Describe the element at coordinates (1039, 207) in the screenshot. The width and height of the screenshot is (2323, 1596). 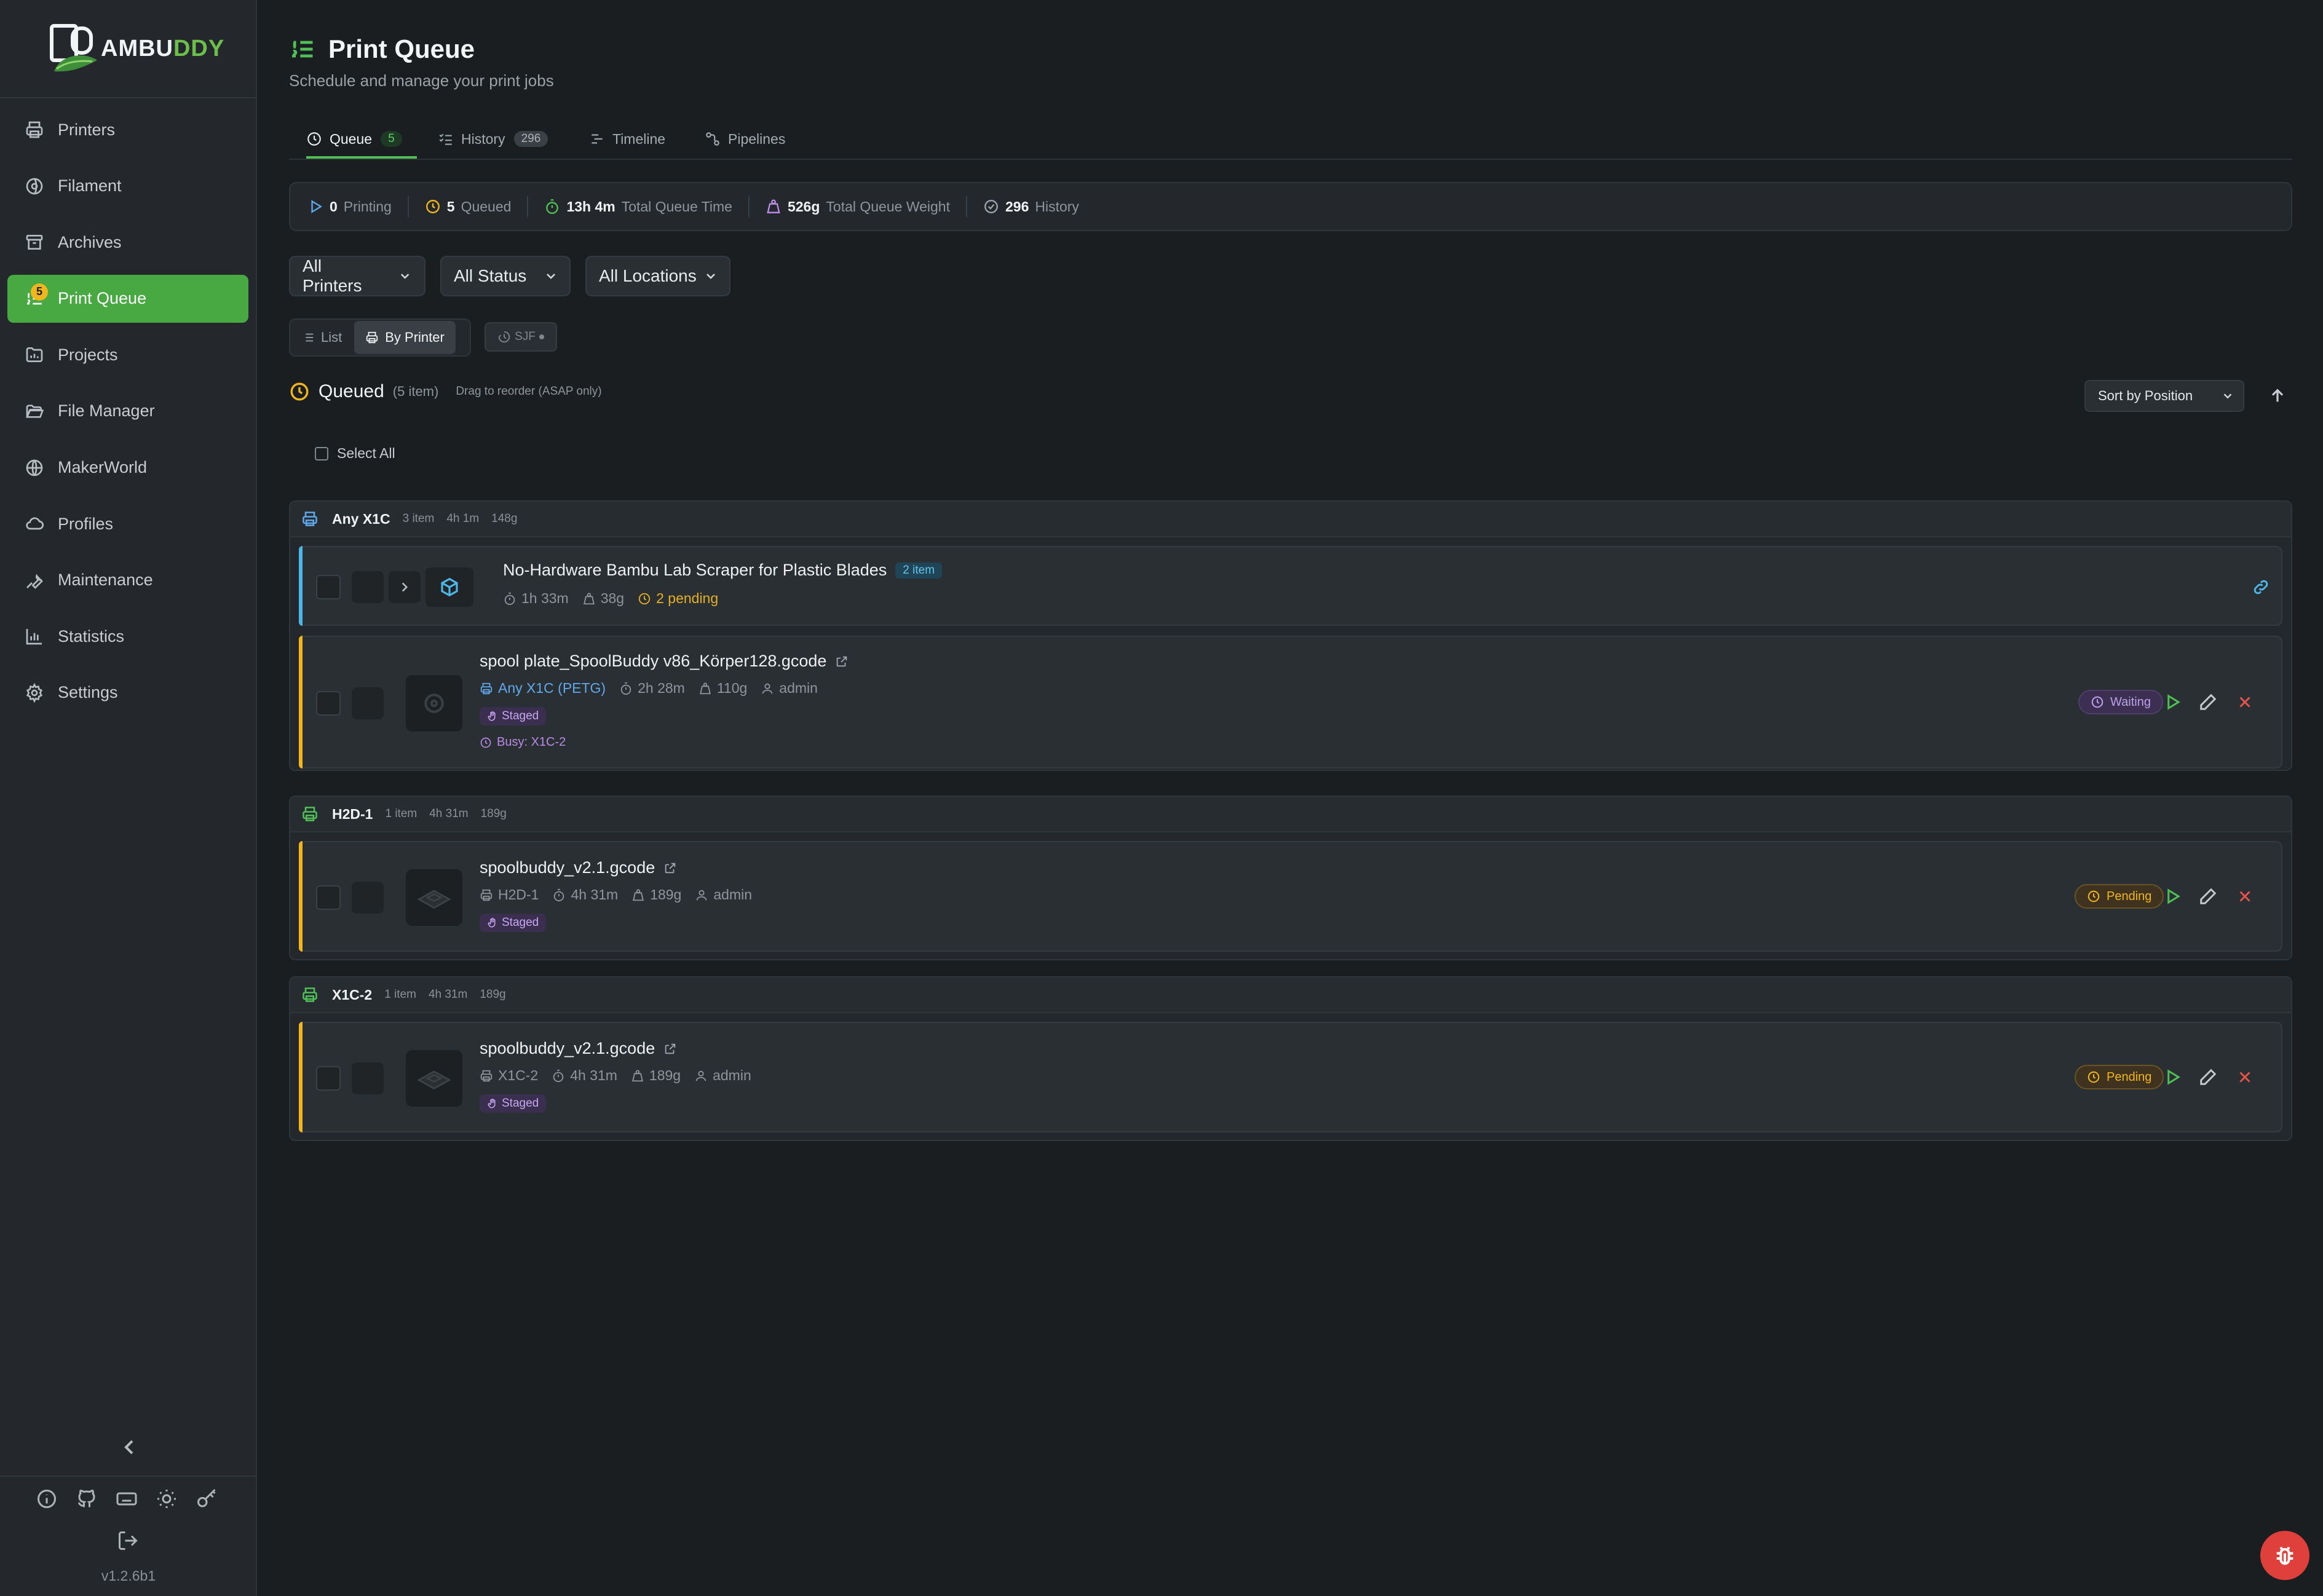
I see `stat-history: 296 History` at that location.